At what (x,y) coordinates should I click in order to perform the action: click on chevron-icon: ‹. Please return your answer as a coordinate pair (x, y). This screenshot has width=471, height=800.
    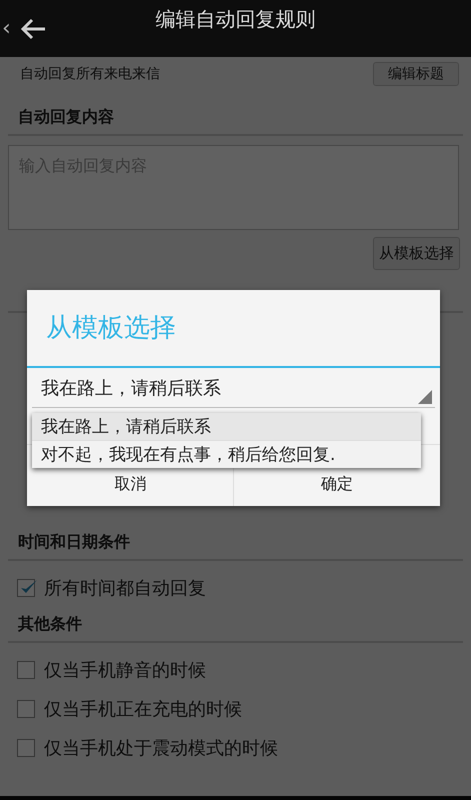
    Looking at the image, I should click on (6, 28).